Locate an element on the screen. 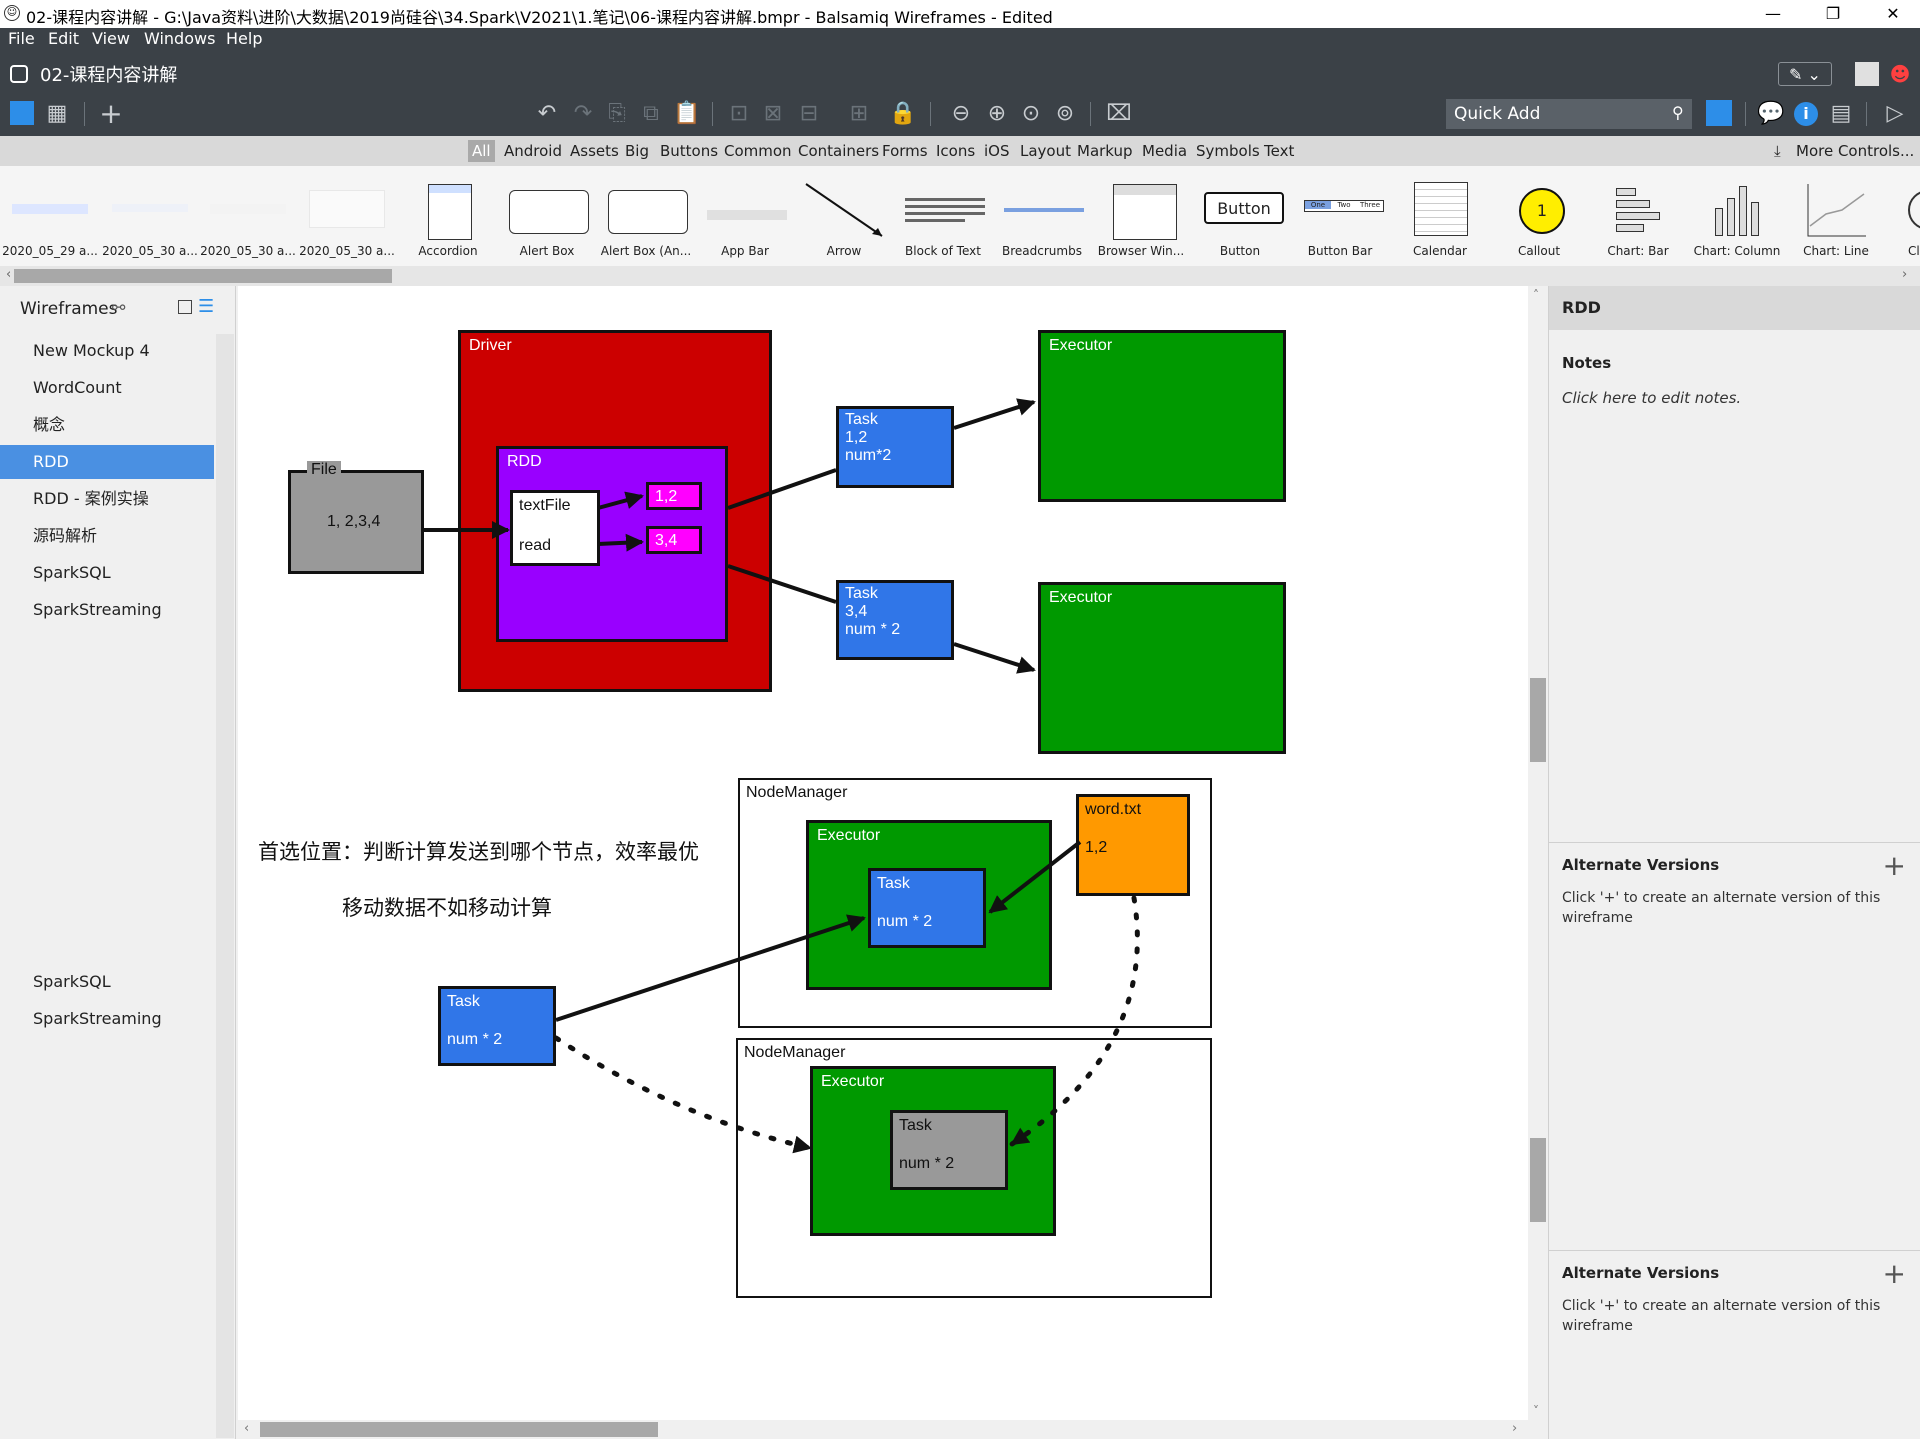 The height and width of the screenshot is (1439, 1920). ui-library-icon is located at coordinates (1719, 113).